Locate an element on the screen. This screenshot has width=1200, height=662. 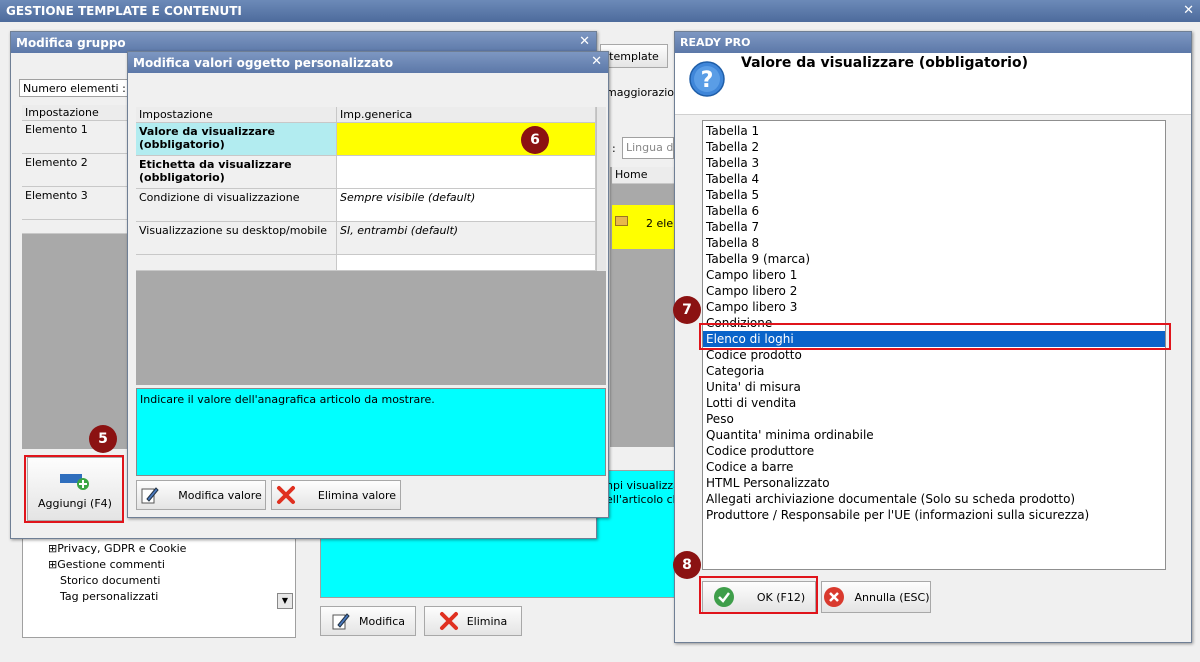
annotation-badge-8: 8 is located at coordinates (687, 565).